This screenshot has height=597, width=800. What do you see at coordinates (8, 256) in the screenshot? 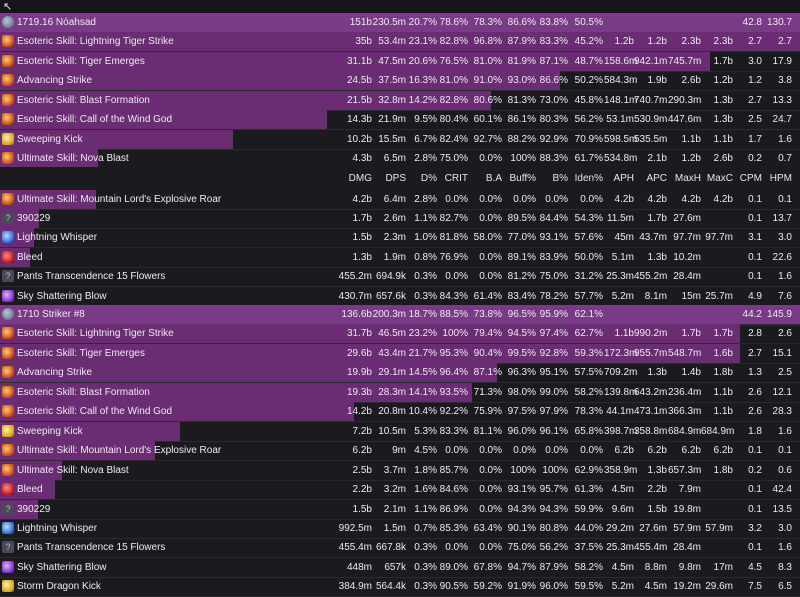
I see `skill-red-icon` at bounding box center [8, 256].